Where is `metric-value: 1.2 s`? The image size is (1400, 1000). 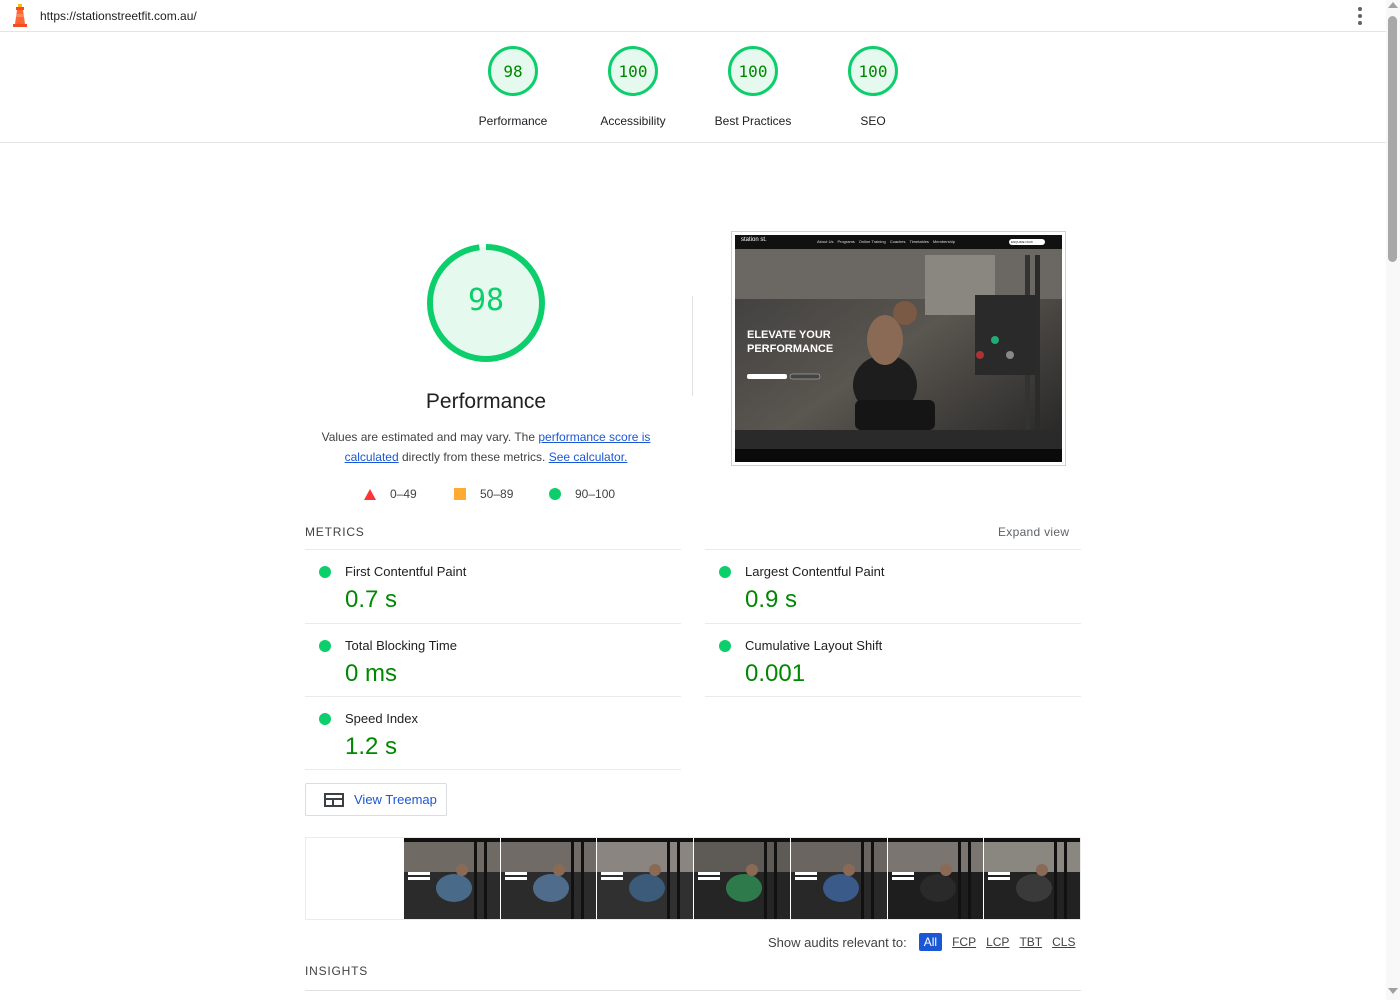
metric-value: 1.2 s is located at coordinates (371, 746).